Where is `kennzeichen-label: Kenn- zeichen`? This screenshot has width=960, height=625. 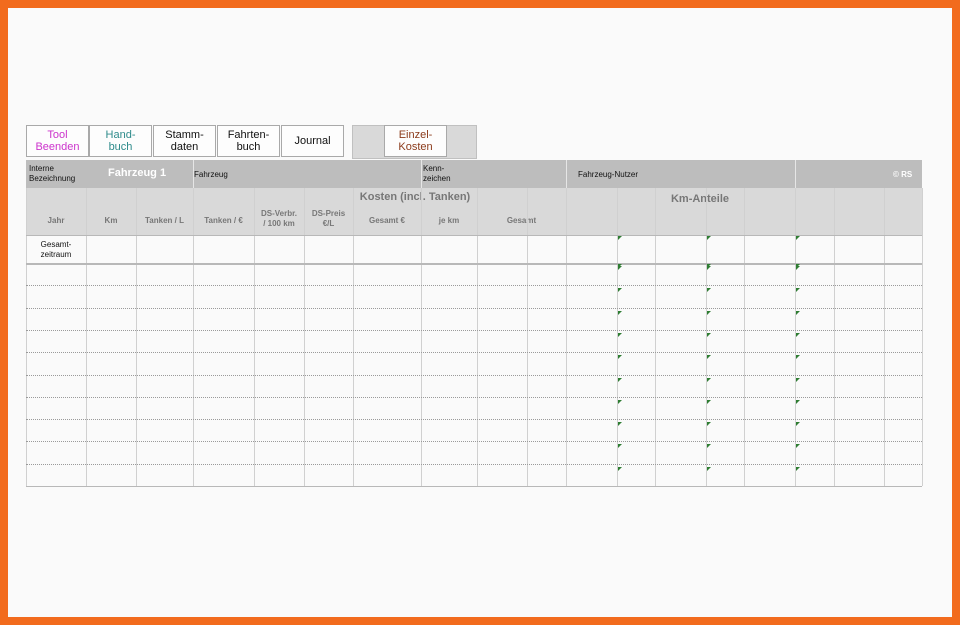 kennzeichen-label: Kenn- zeichen is located at coordinates (437, 173).